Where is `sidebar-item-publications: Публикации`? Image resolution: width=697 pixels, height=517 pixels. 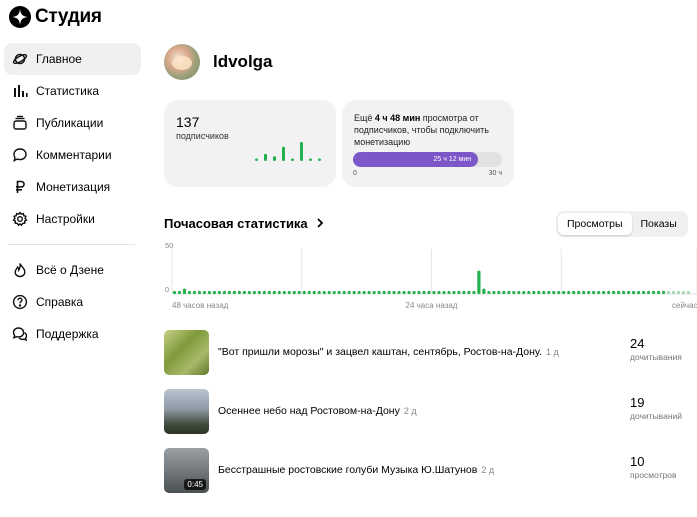
sidebar-item-publications: Публикации is located at coordinates (72, 123).